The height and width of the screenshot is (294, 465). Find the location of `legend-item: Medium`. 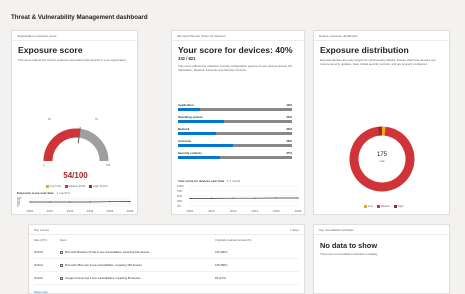

legend-item: Medium is located at coordinates (383, 206).